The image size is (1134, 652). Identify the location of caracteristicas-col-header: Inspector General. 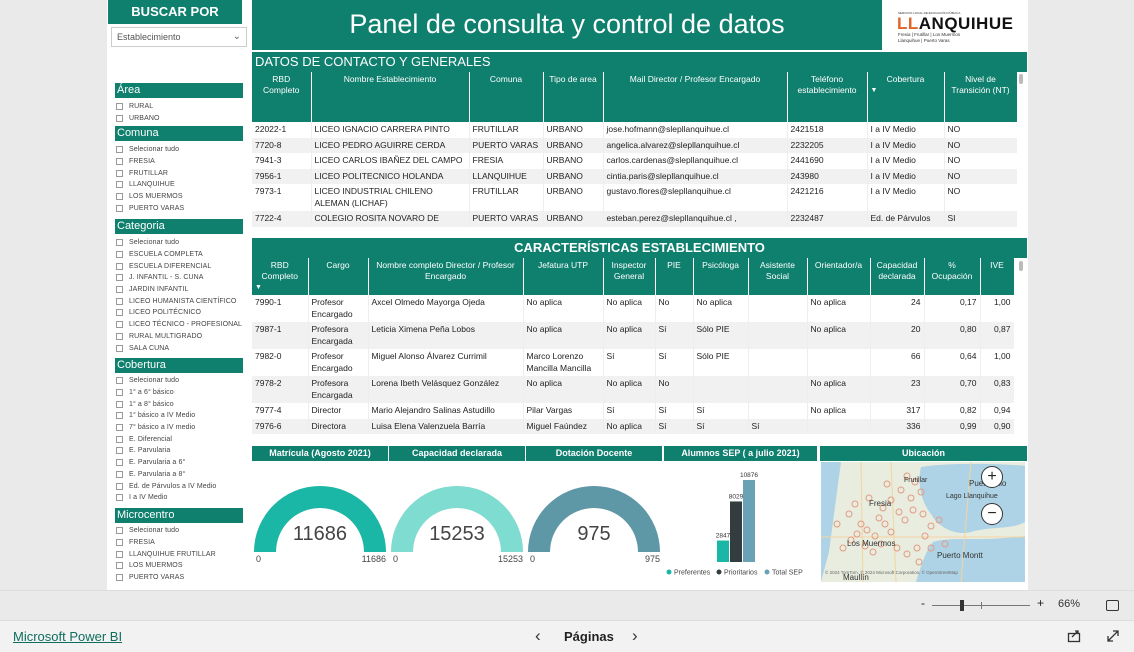
(629, 276).